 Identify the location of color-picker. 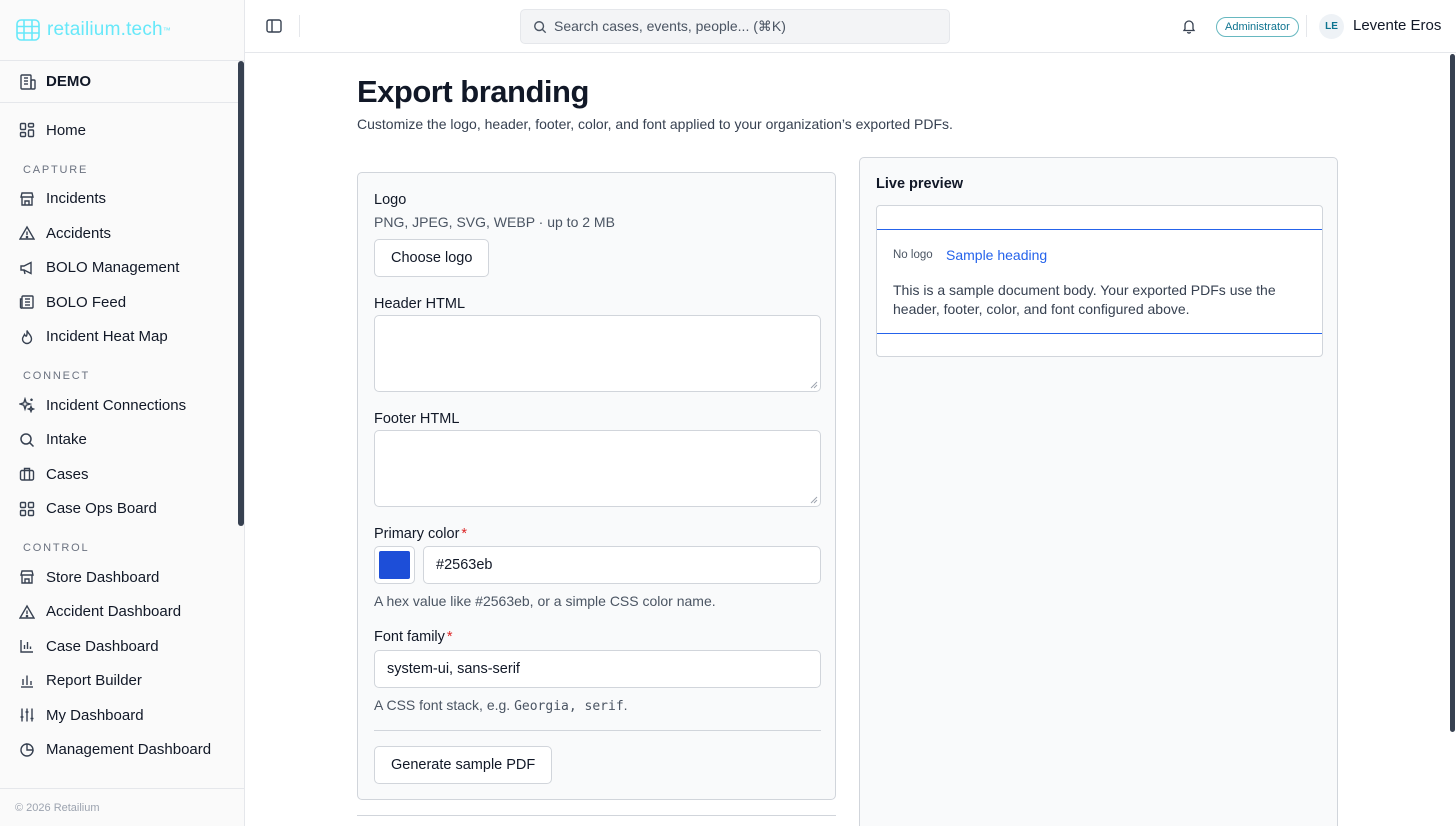
(394, 565).